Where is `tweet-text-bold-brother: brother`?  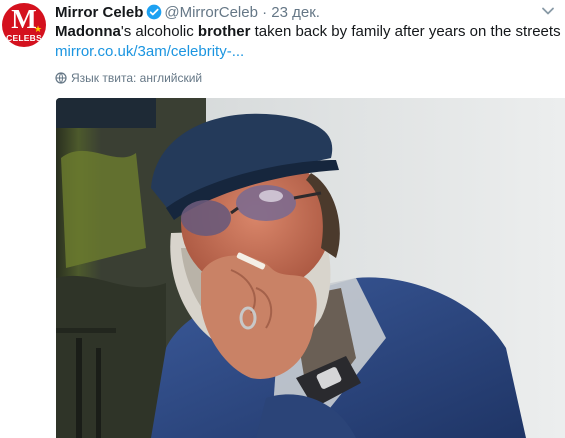 tweet-text-bold-brother: brother is located at coordinates (224, 31).